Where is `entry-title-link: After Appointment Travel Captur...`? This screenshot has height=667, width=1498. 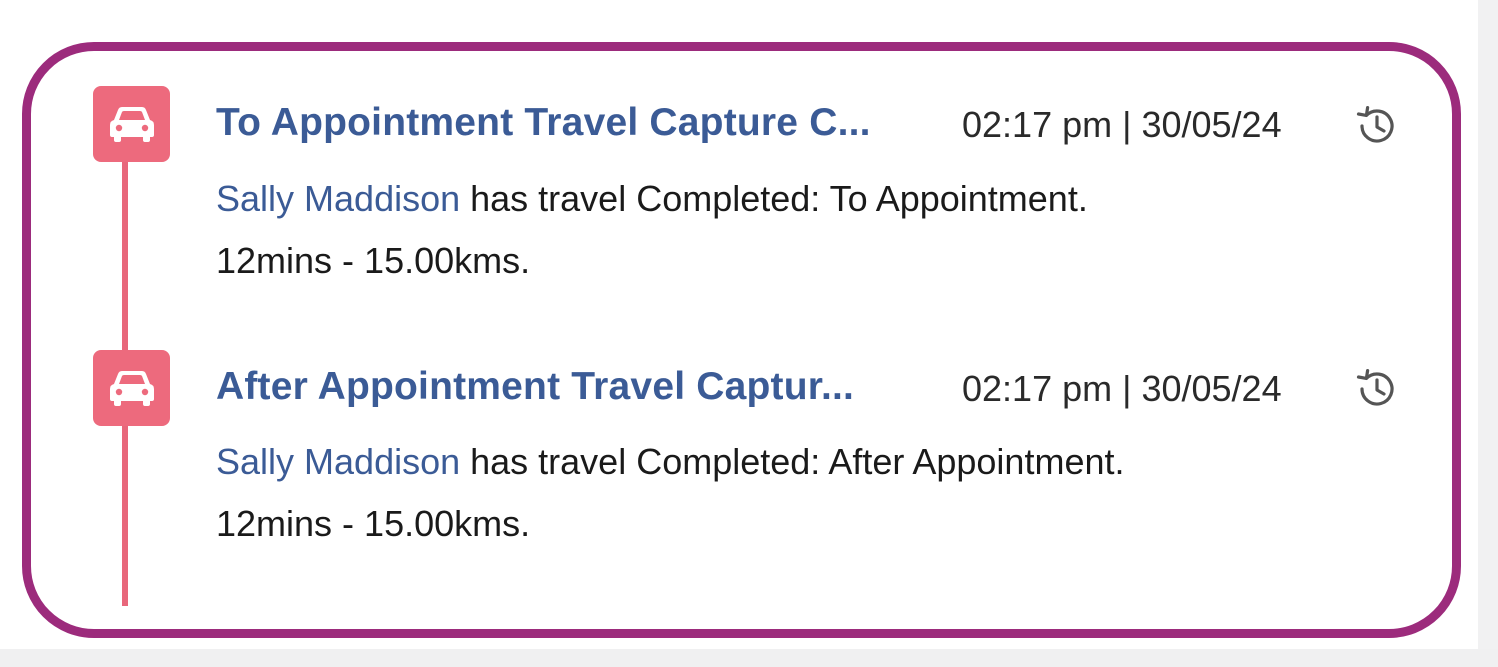
entry-title-link: After Appointment Travel Captur... is located at coordinates (535, 387).